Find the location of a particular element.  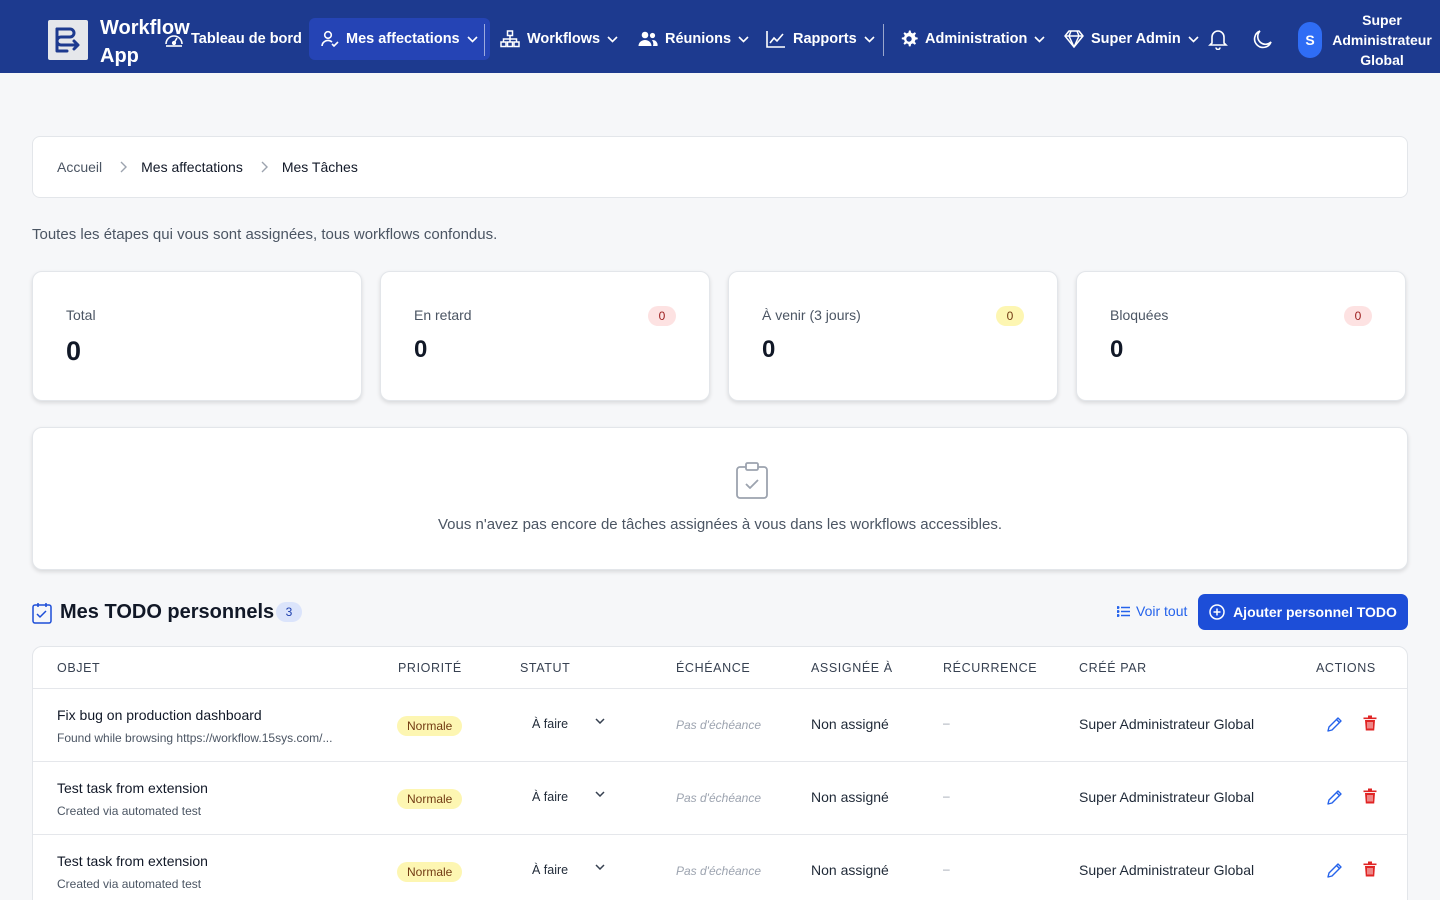

clipboard-check-icon is located at coordinates (752, 480).